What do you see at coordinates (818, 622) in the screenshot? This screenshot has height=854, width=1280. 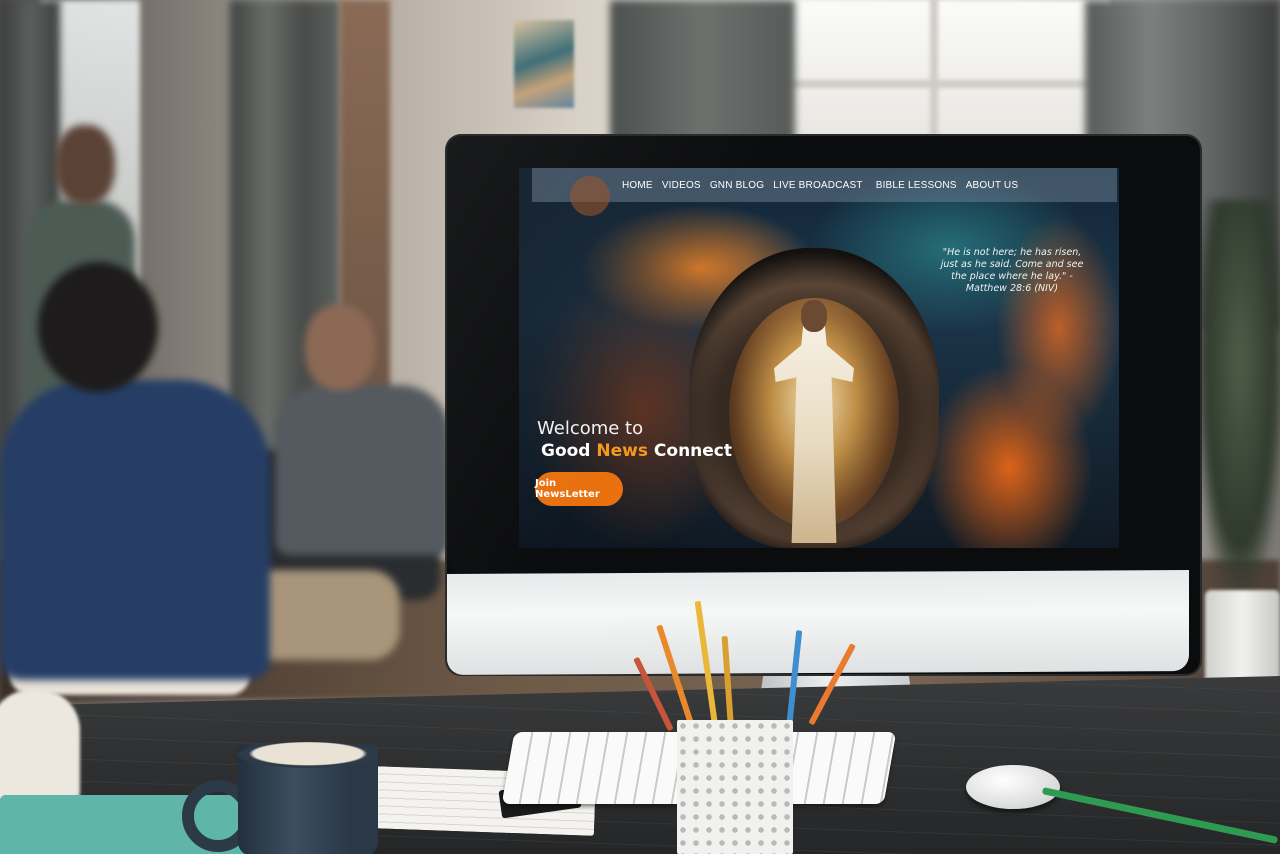 I see `monitor-chin` at bounding box center [818, 622].